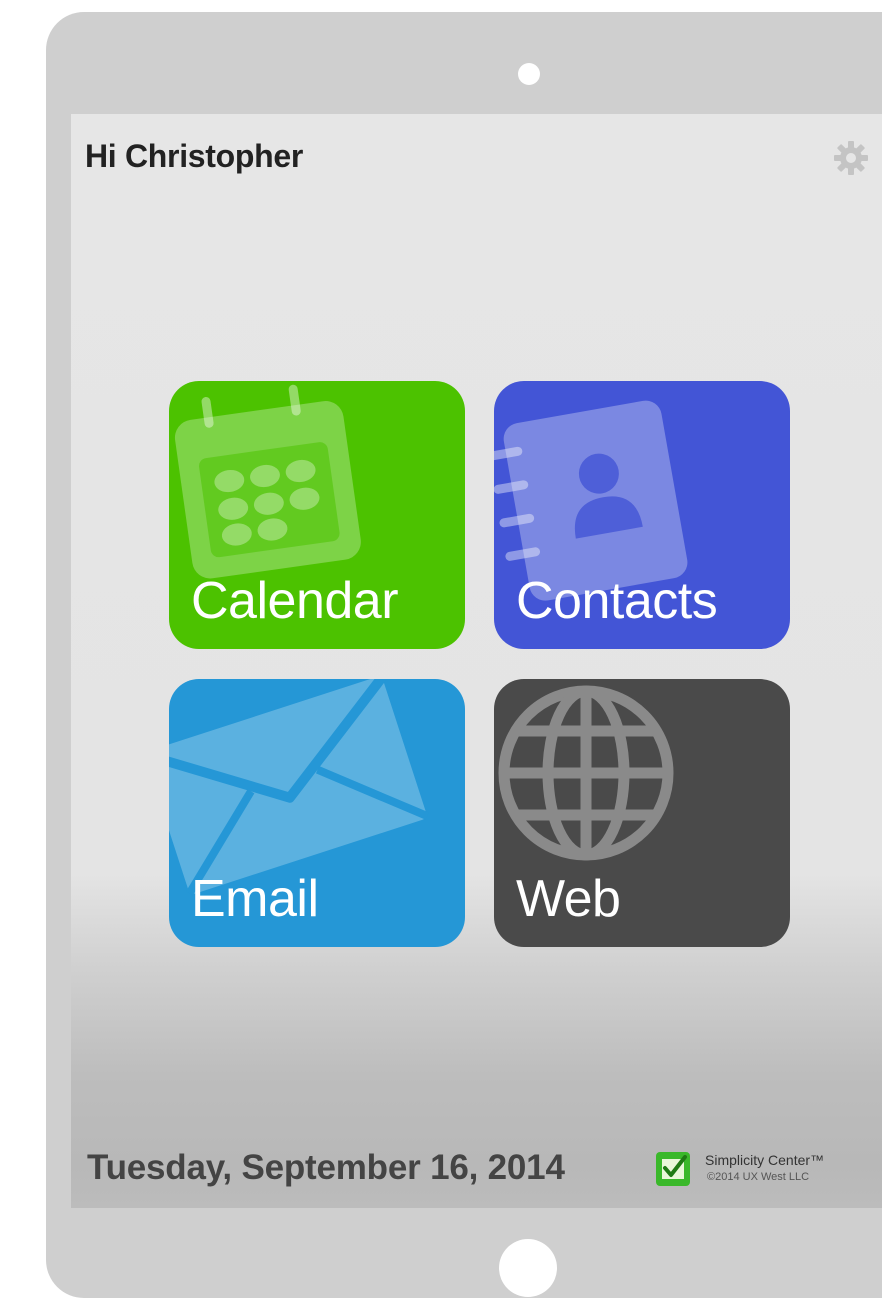 The height and width of the screenshot is (1303, 882). Describe the element at coordinates (317, 813) in the screenshot. I see `email-tile: Email` at that location.